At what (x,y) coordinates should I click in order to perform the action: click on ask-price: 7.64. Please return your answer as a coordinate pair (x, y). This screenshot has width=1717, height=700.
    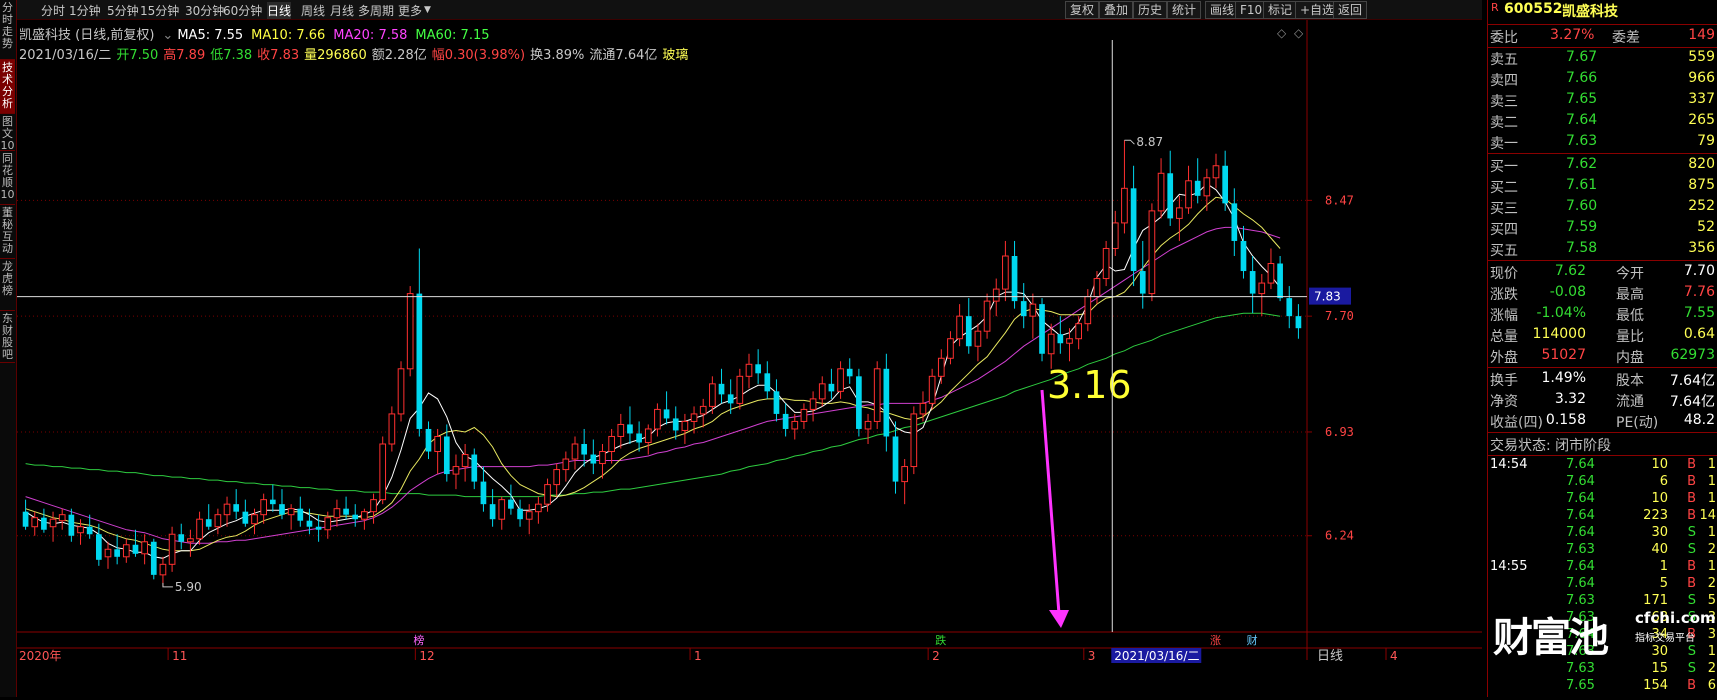
    Looking at the image, I should click on (1582, 120).